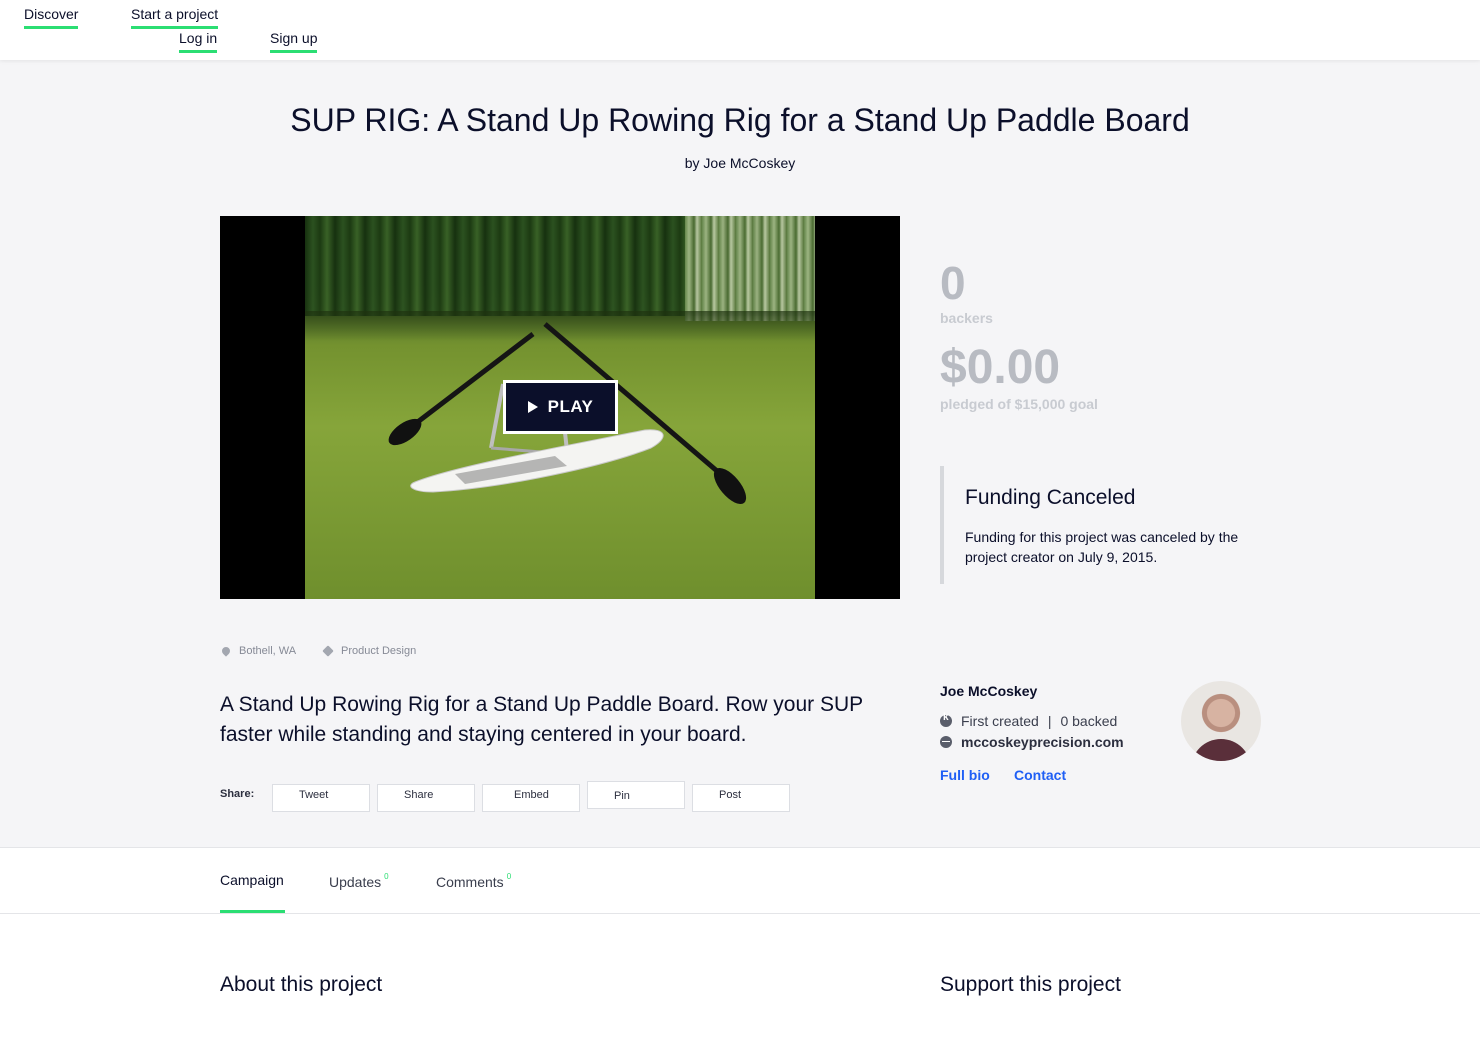  I want to click on tab-comments-label: Comments, so click(470, 882).